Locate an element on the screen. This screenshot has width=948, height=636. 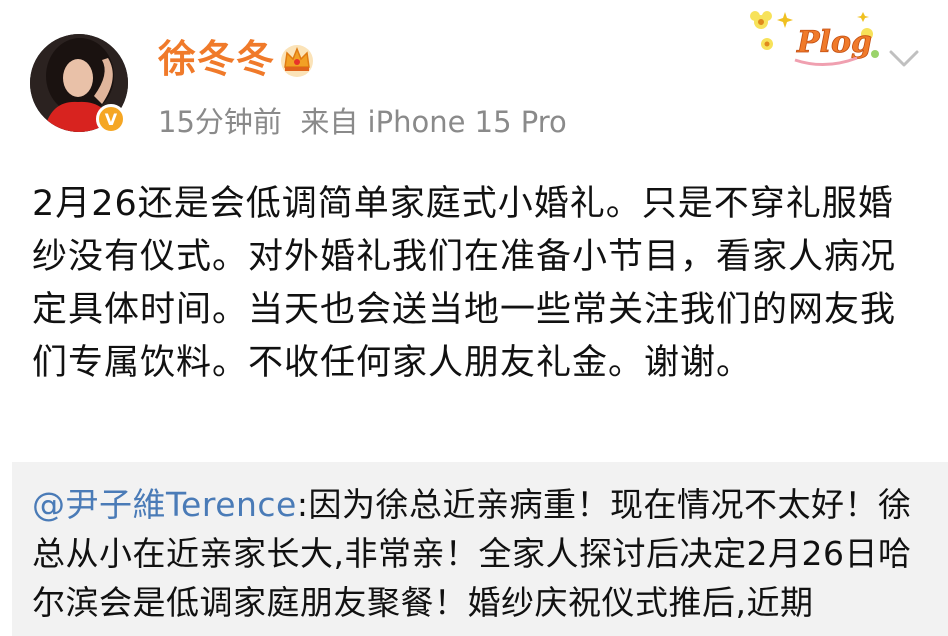
chevron-down-icon is located at coordinates (904, 59).